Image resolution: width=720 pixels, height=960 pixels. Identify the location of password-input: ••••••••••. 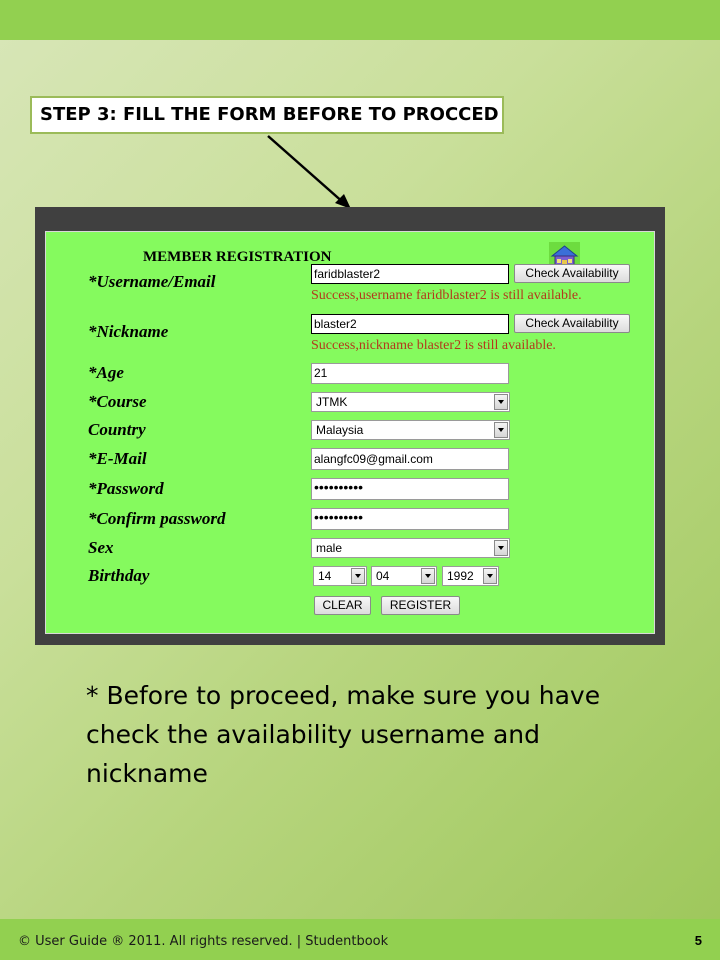
(410, 489).